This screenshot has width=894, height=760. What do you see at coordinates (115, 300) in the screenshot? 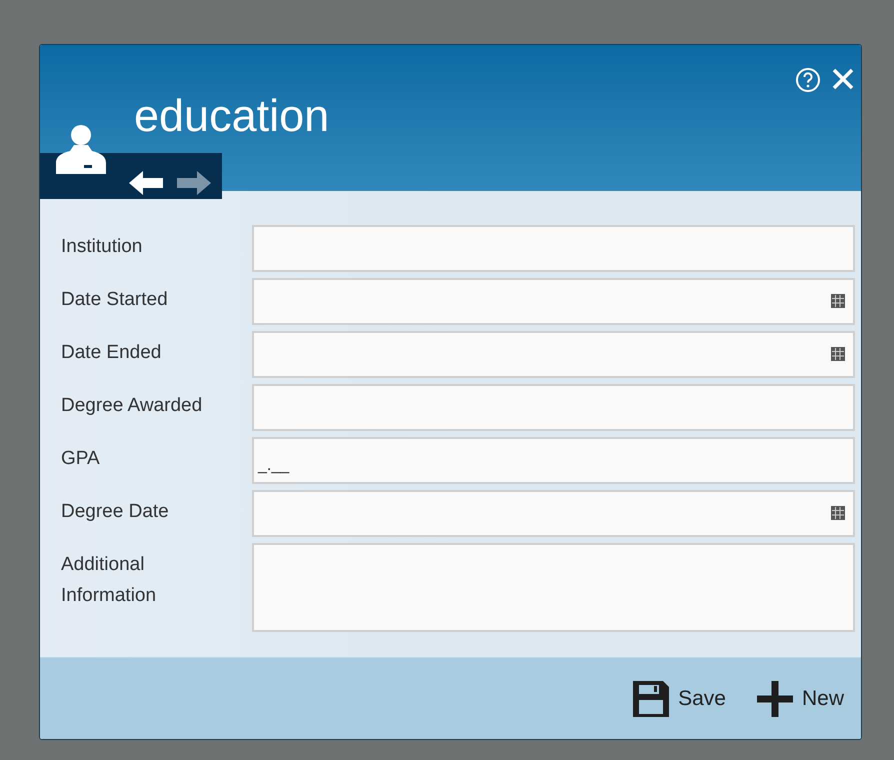
I see `field-label: Date Started` at bounding box center [115, 300].